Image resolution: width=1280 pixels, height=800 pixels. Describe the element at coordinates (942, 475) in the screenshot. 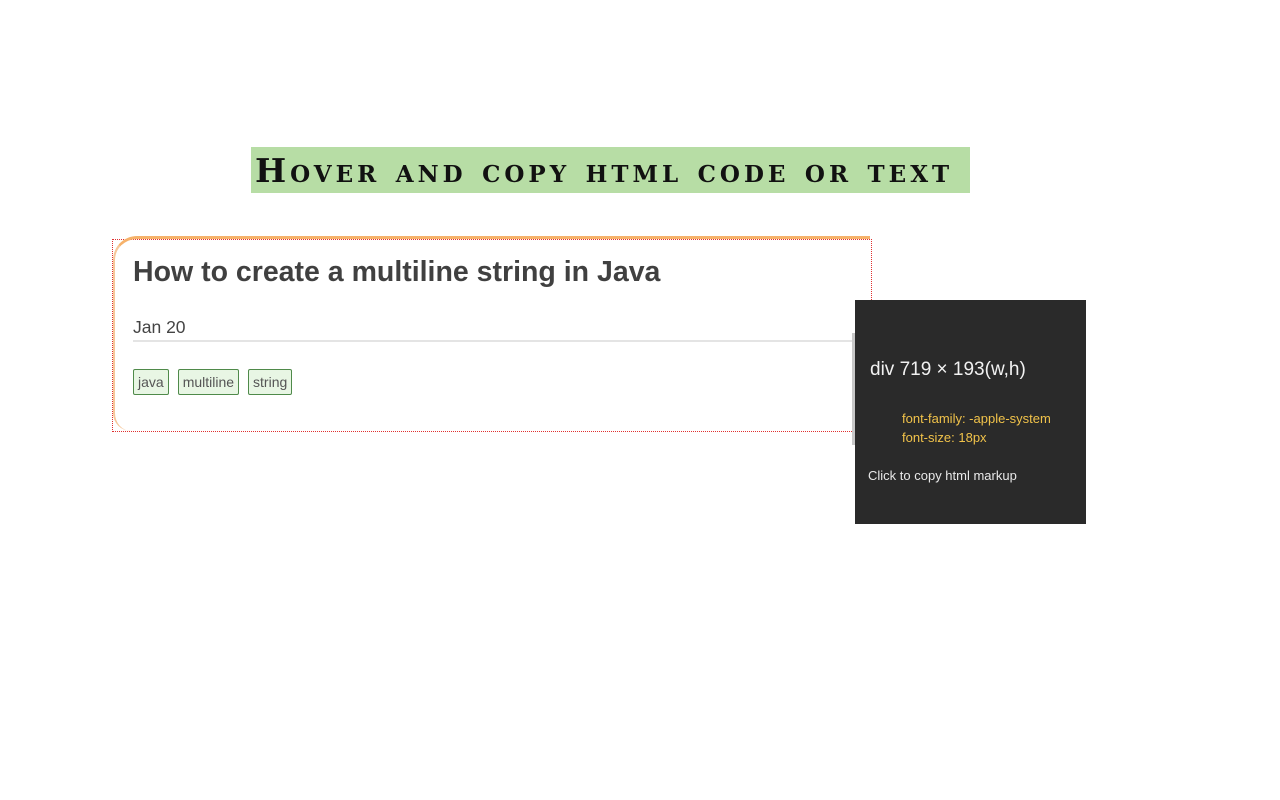

I see `copy-markup-hint: Click to copy html markup` at that location.